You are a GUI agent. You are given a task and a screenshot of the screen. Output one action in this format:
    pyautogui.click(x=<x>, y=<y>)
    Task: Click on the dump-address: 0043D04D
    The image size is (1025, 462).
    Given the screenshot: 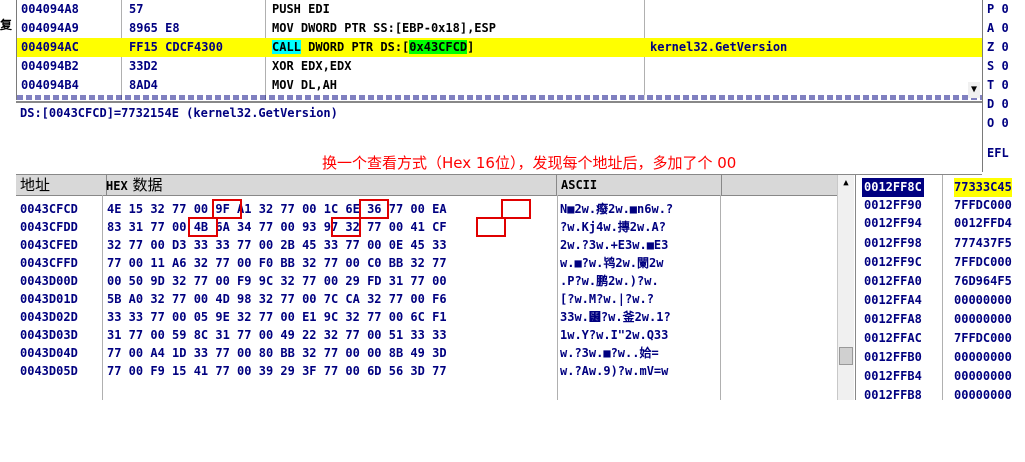 What is the action you would take?
    pyautogui.click(x=49, y=353)
    